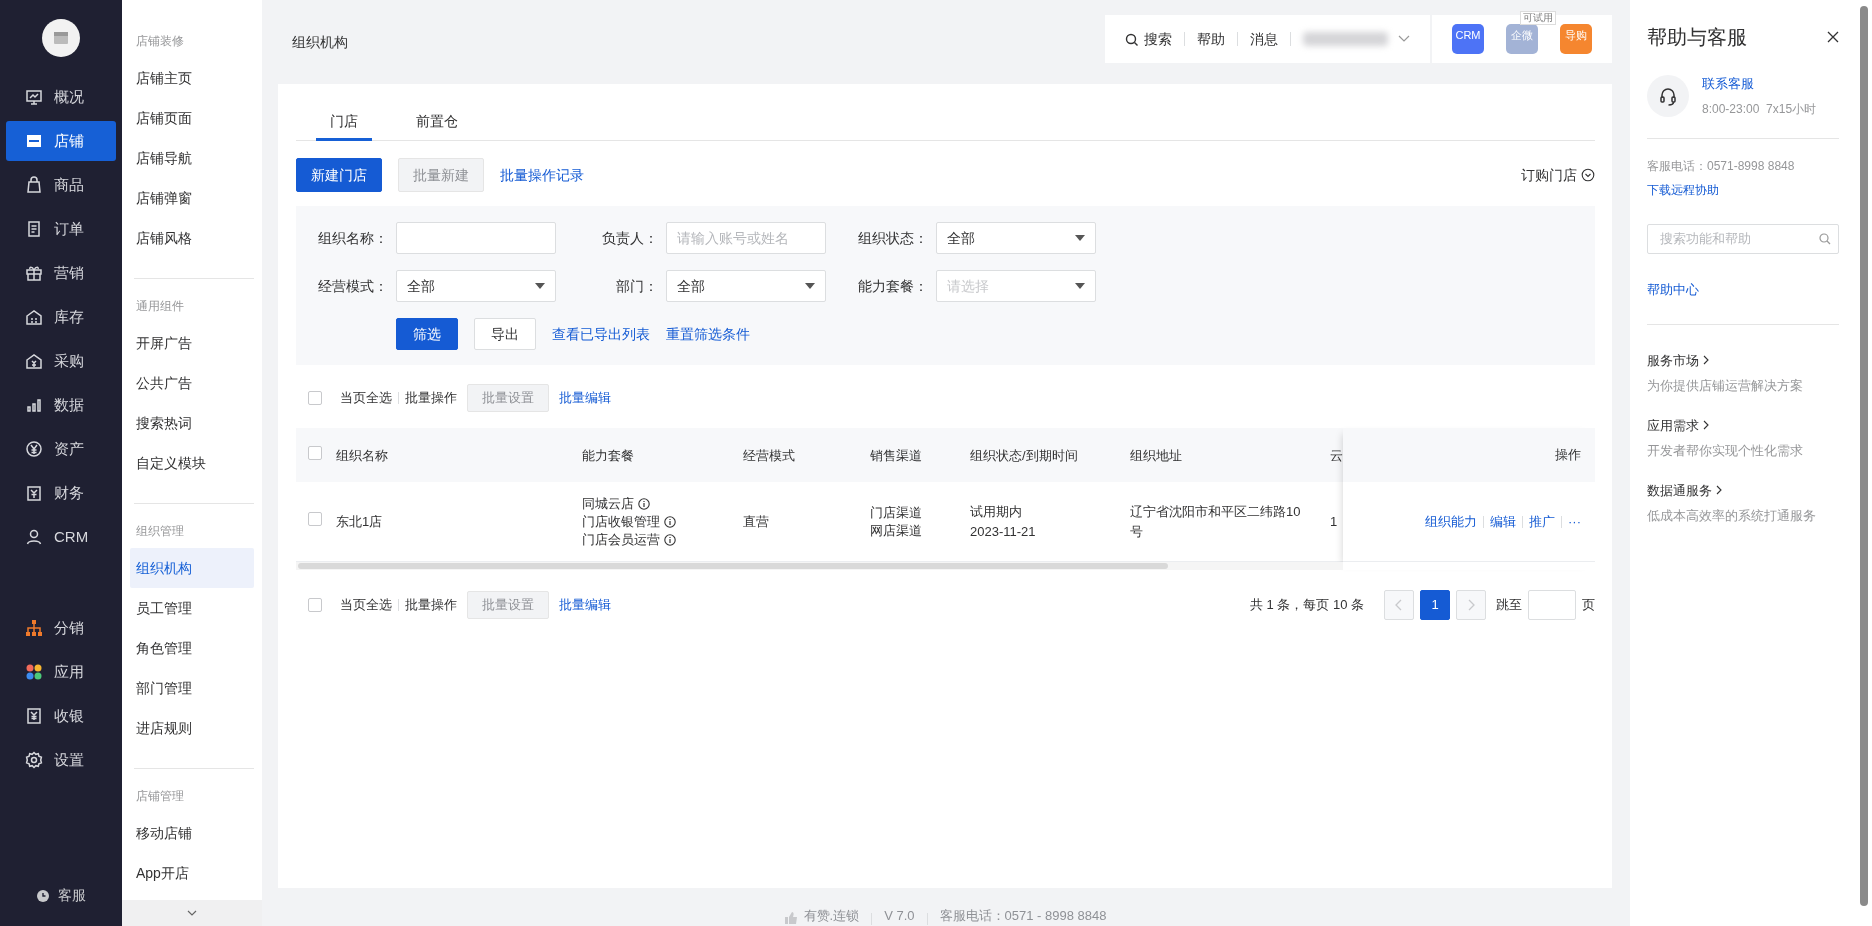  Describe the element at coordinates (1211, 39) in the screenshot. I see `help-link: 帮助` at that location.